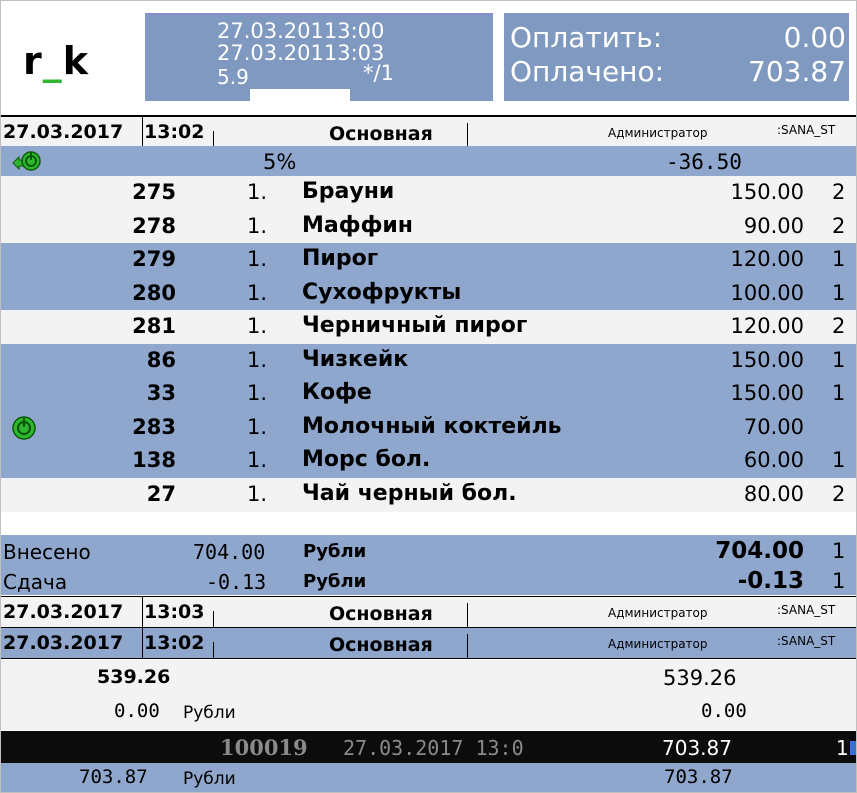 Image resolution: width=857 pixels, height=793 pixels. Describe the element at coordinates (236, 582) in the screenshot. I see `change-amount: -0.13` at that location.